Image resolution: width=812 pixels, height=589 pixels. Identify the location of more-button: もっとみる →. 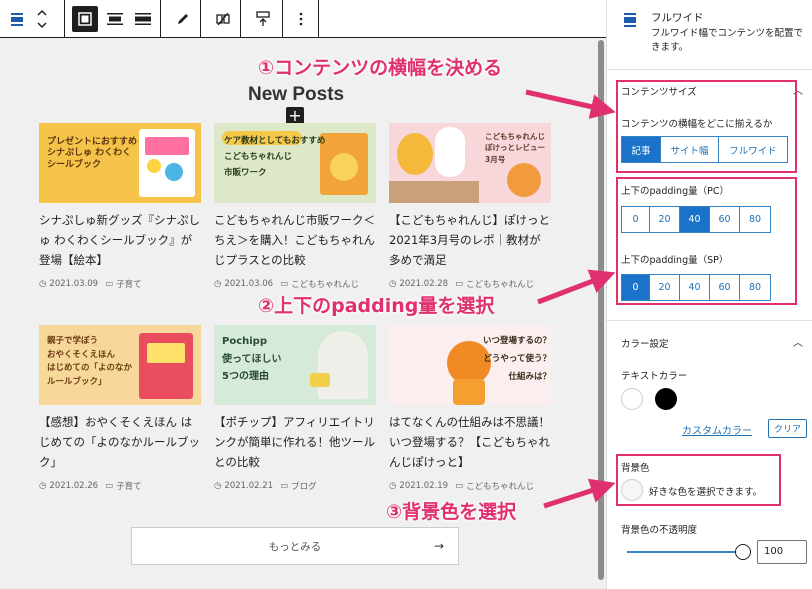
(295, 546).